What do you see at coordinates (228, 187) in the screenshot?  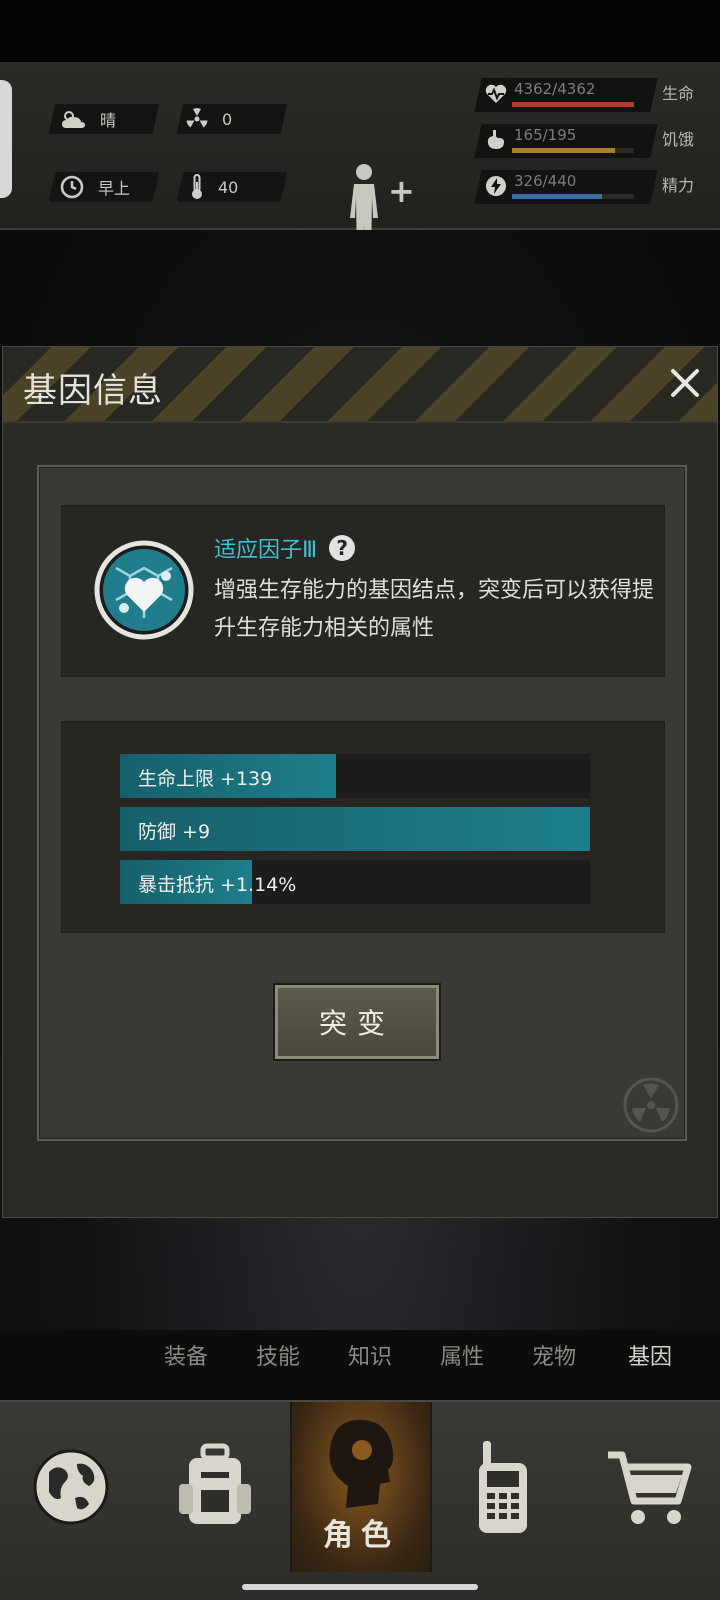 I see `temperature-value: 40` at bounding box center [228, 187].